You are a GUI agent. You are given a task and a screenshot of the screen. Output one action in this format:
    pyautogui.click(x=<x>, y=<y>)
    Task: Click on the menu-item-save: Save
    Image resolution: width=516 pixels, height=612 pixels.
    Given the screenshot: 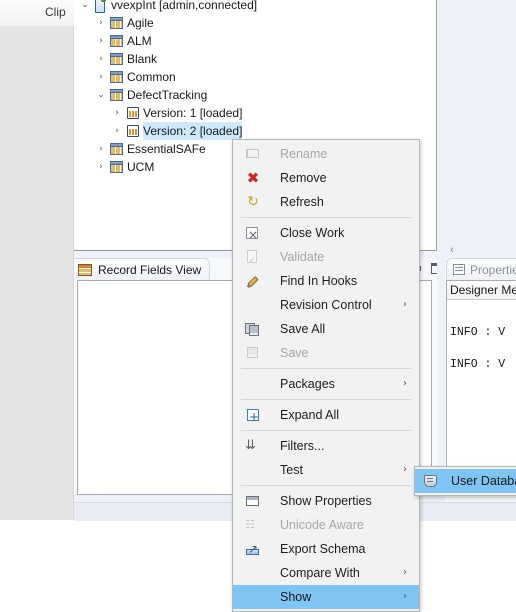 What is the action you would take?
    pyautogui.click(x=326, y=353)
    